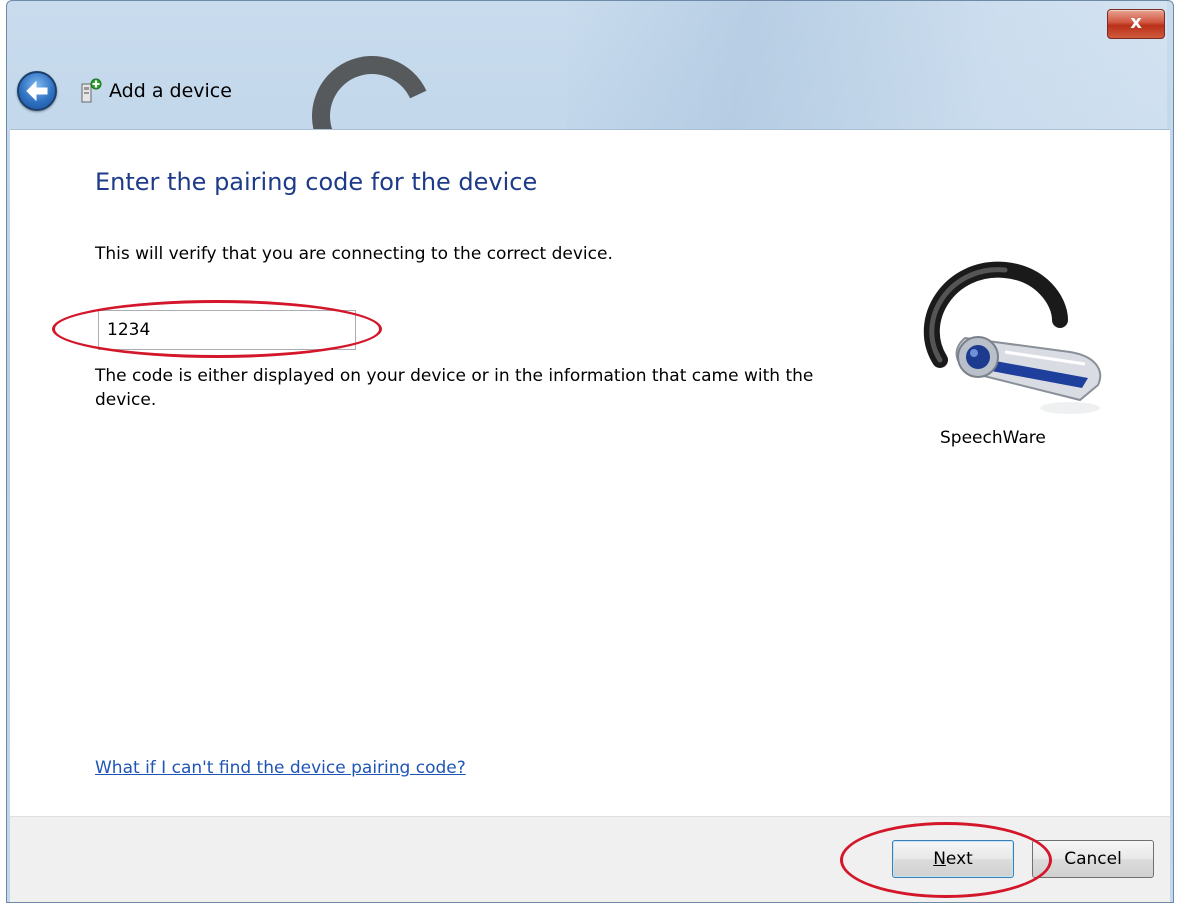 The width and height of the screenshot is (1180, 905). Describe the element at coordinates (1136, 24) in the screenshot. I see `close-button: x` at that location.